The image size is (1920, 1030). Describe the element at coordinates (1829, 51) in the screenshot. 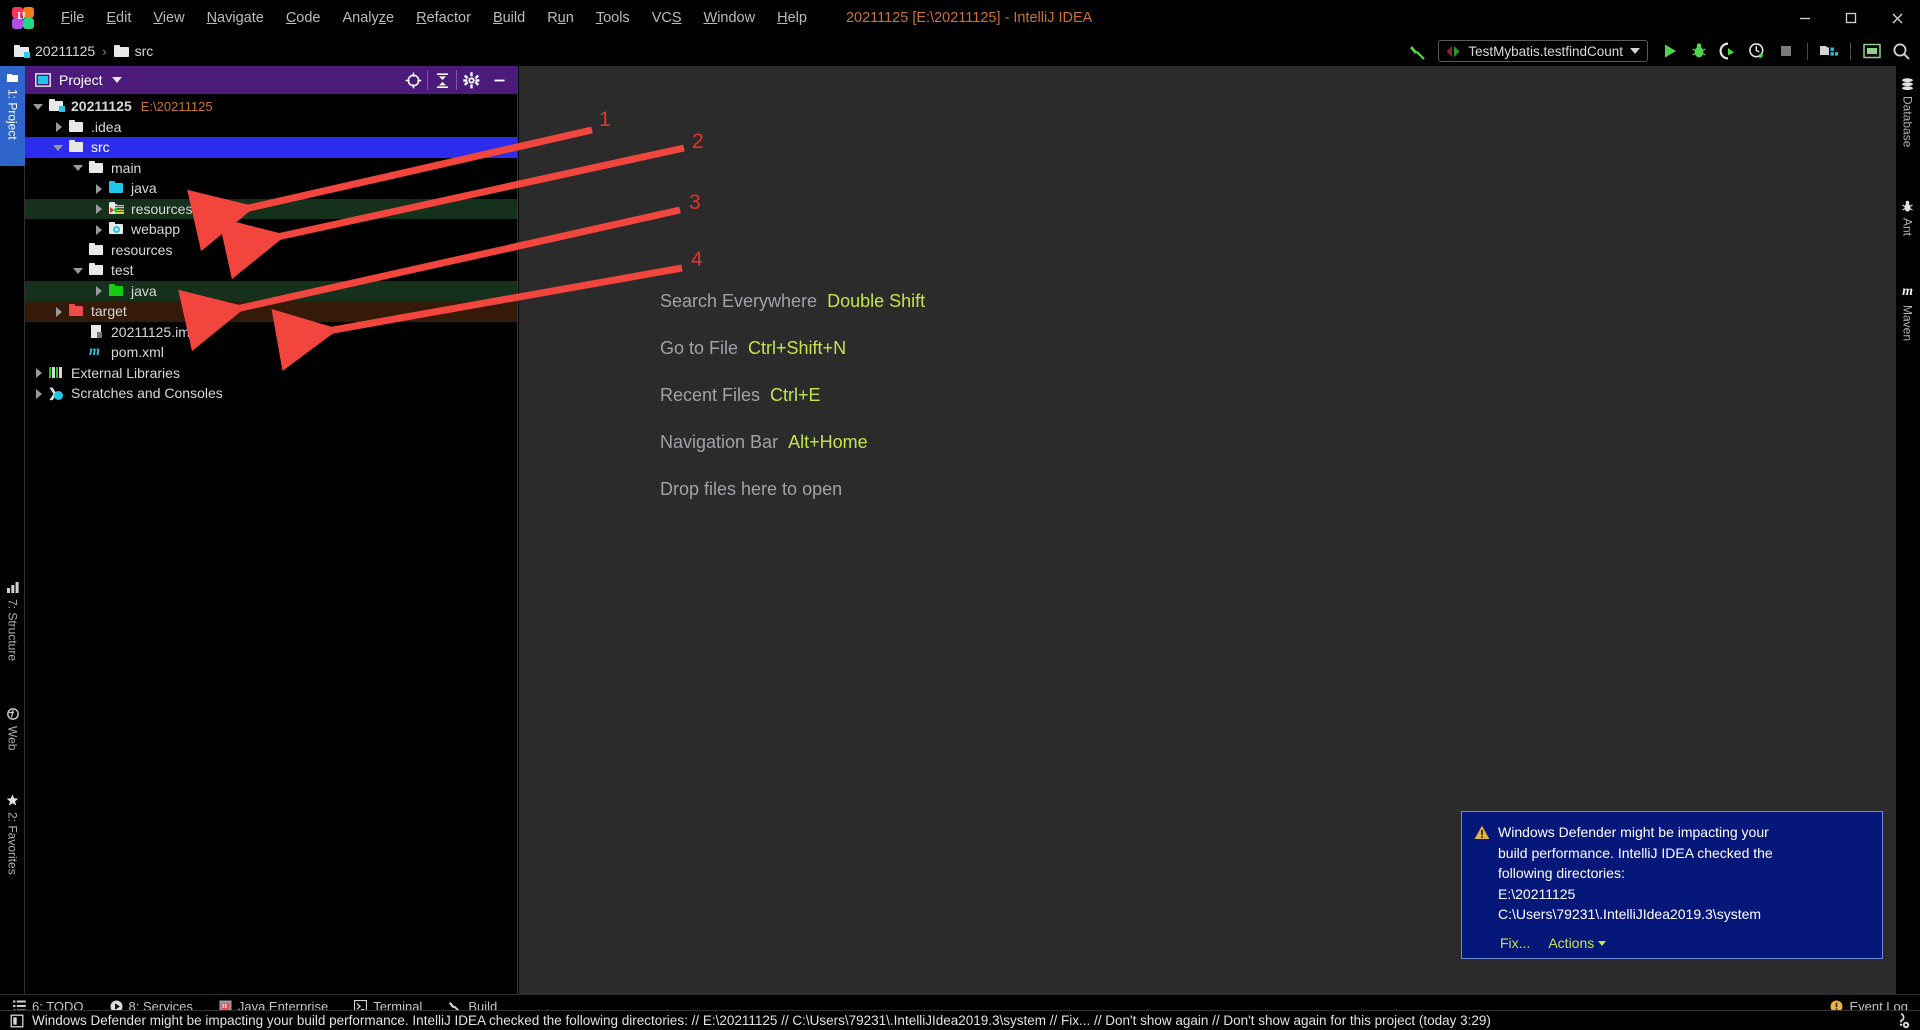

I see `project-structure-button` at that location.